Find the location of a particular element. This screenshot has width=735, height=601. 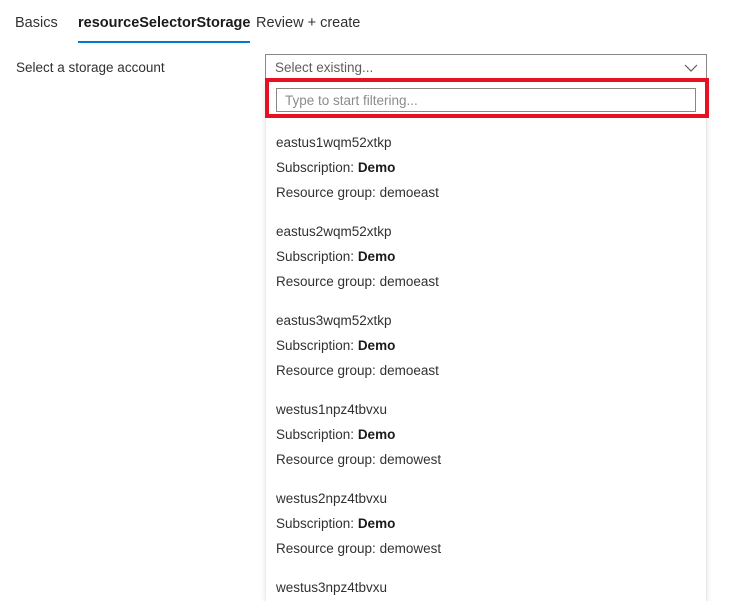

tab-resourceselectorstorage-label: resourceSelectorStorage is located at coordinates (164, 23).